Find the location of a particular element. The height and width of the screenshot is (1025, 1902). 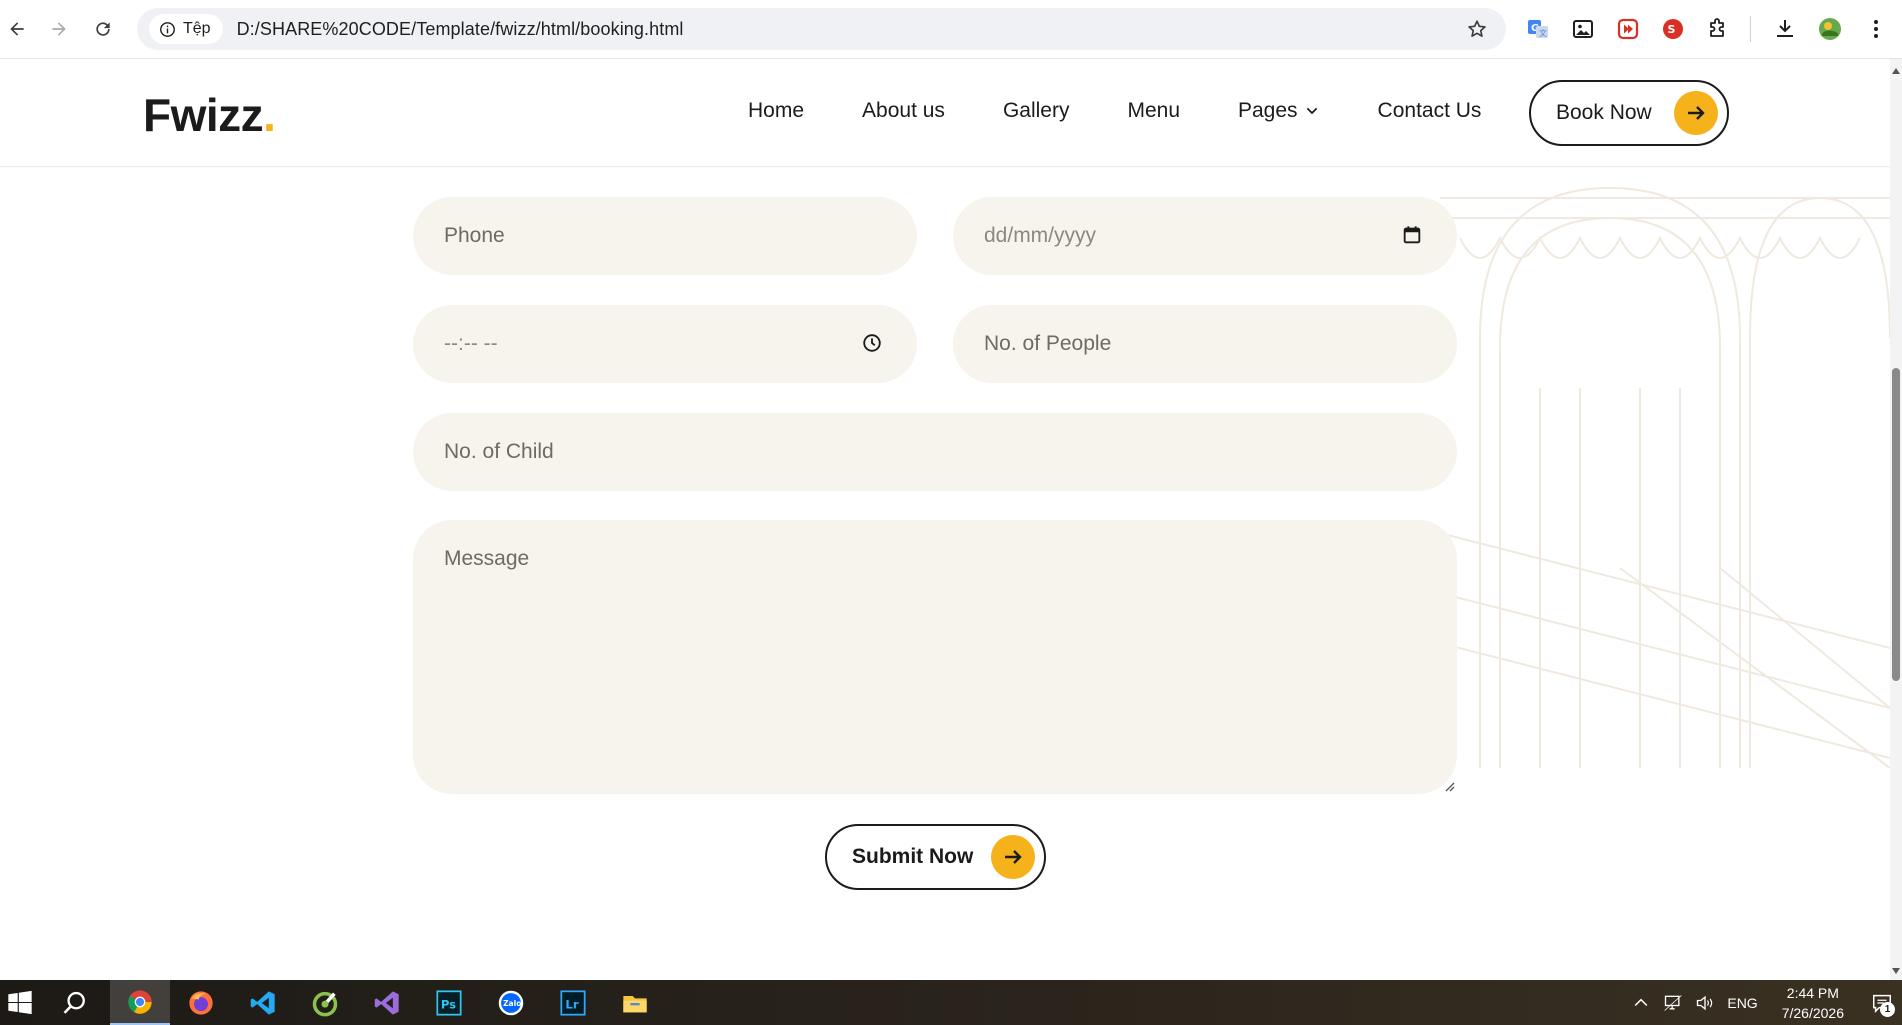

clock-time: 2:44 PM is located at coordinates (1812, 992).